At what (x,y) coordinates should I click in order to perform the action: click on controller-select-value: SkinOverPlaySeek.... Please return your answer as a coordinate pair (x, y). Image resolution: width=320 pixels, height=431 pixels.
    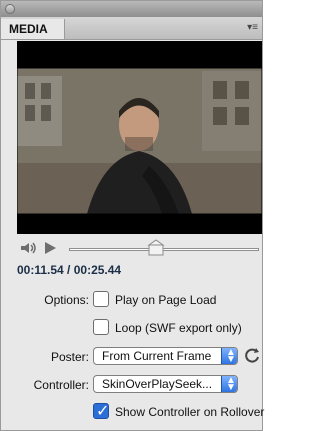
    Looking at the image, I should click on (157, 384).